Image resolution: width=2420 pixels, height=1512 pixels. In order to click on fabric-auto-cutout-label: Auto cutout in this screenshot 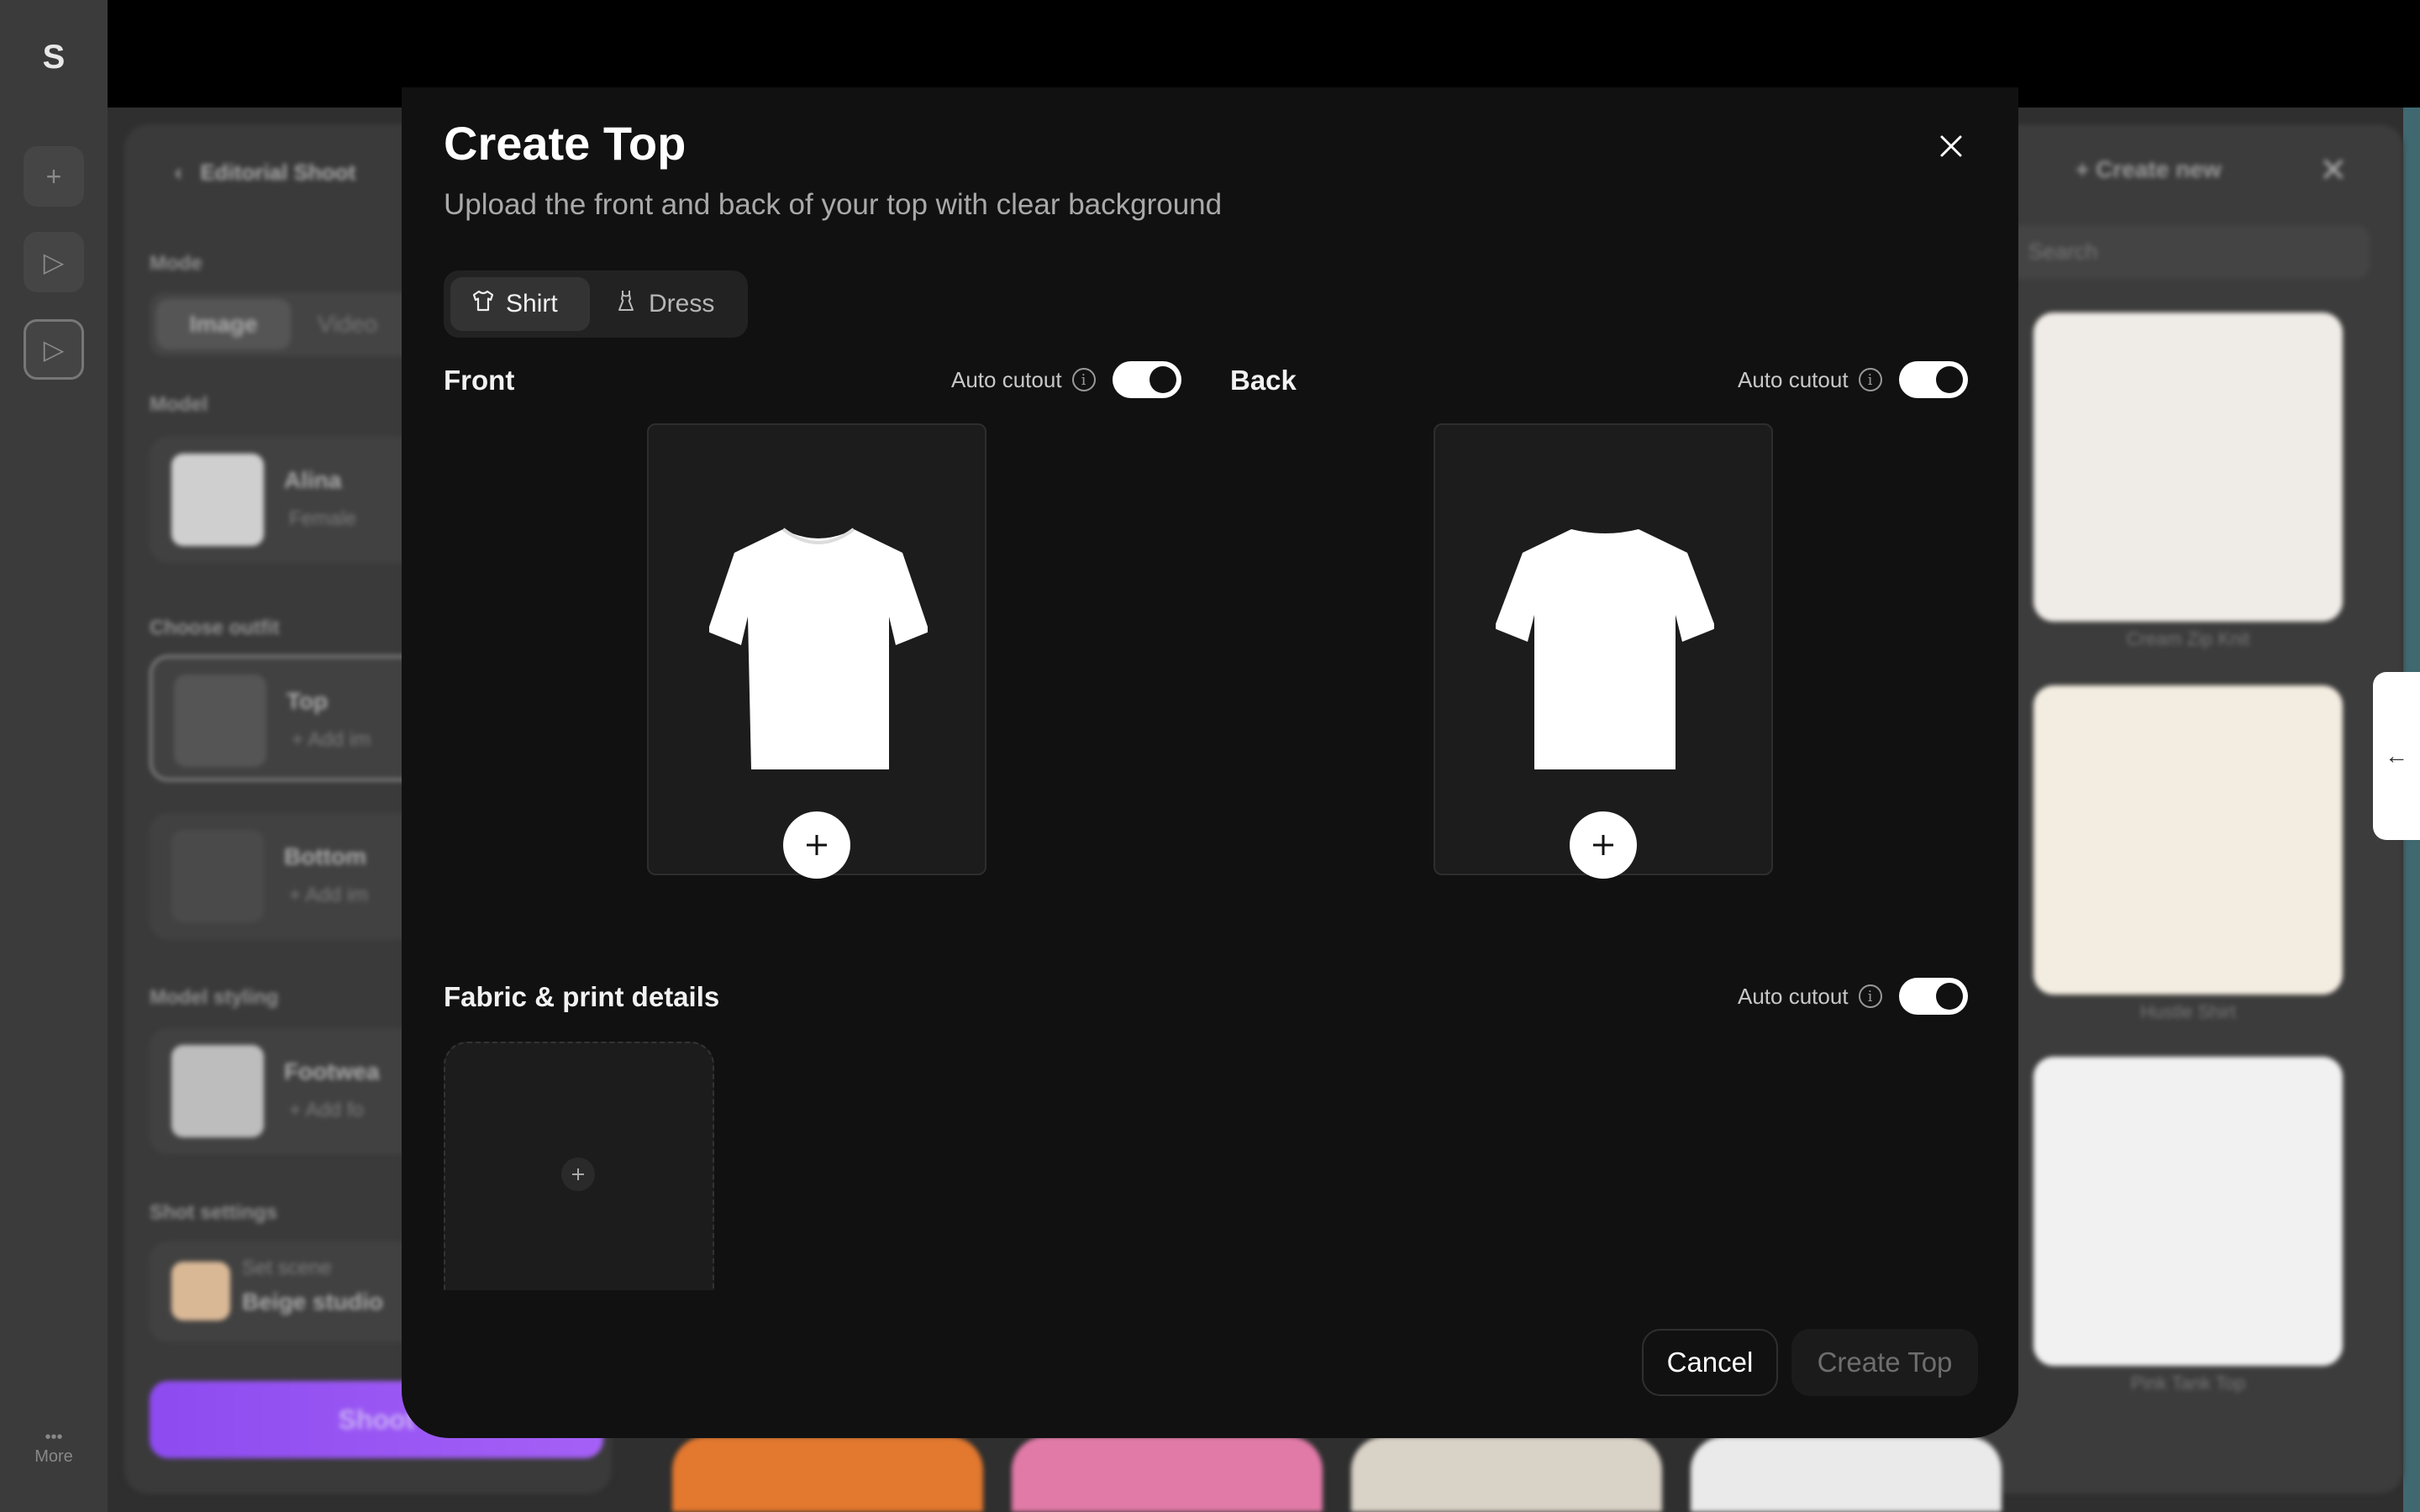, I will do `click(1794, 996)`.